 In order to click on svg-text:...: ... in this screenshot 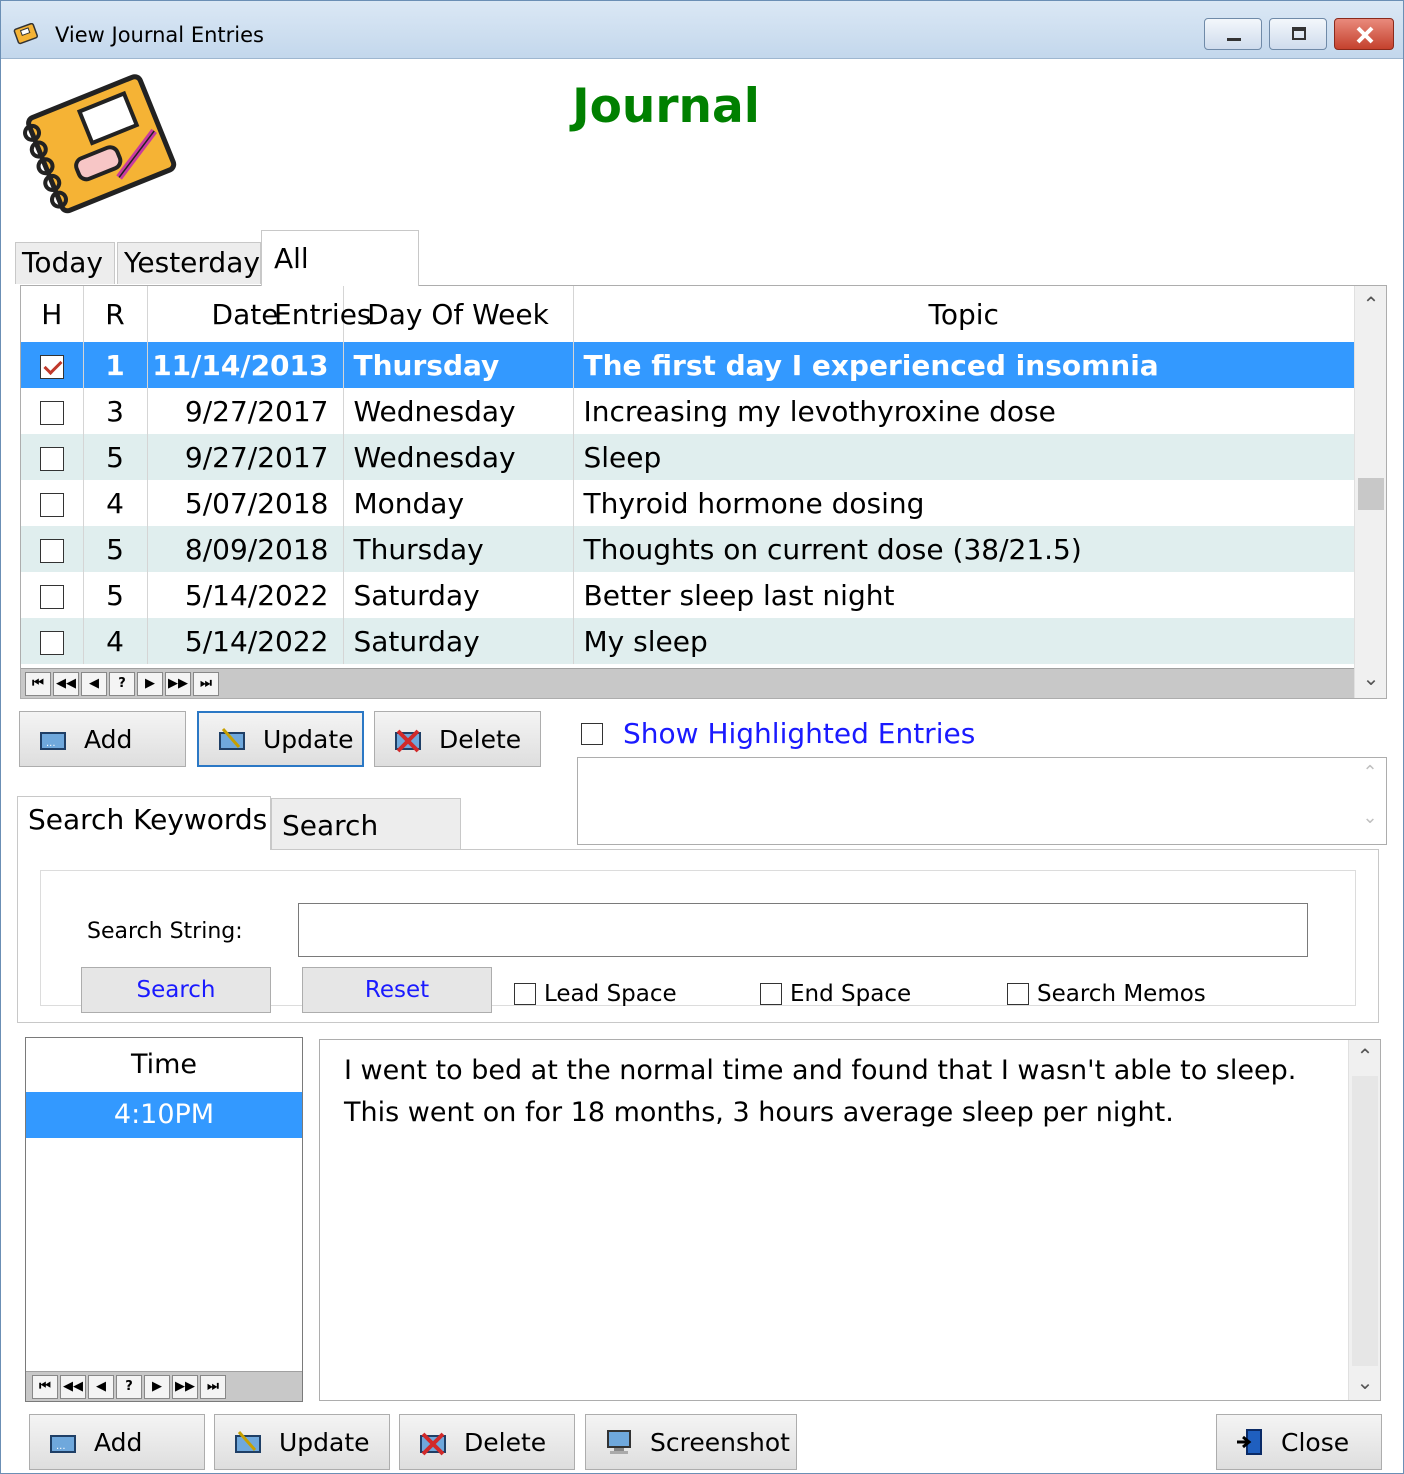, I will do `click(51, 743)`.